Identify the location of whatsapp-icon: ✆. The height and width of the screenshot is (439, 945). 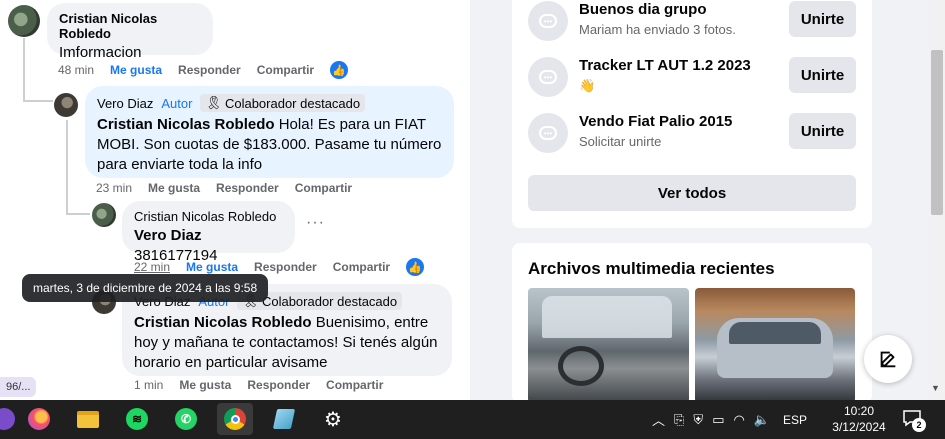
(186, 419).